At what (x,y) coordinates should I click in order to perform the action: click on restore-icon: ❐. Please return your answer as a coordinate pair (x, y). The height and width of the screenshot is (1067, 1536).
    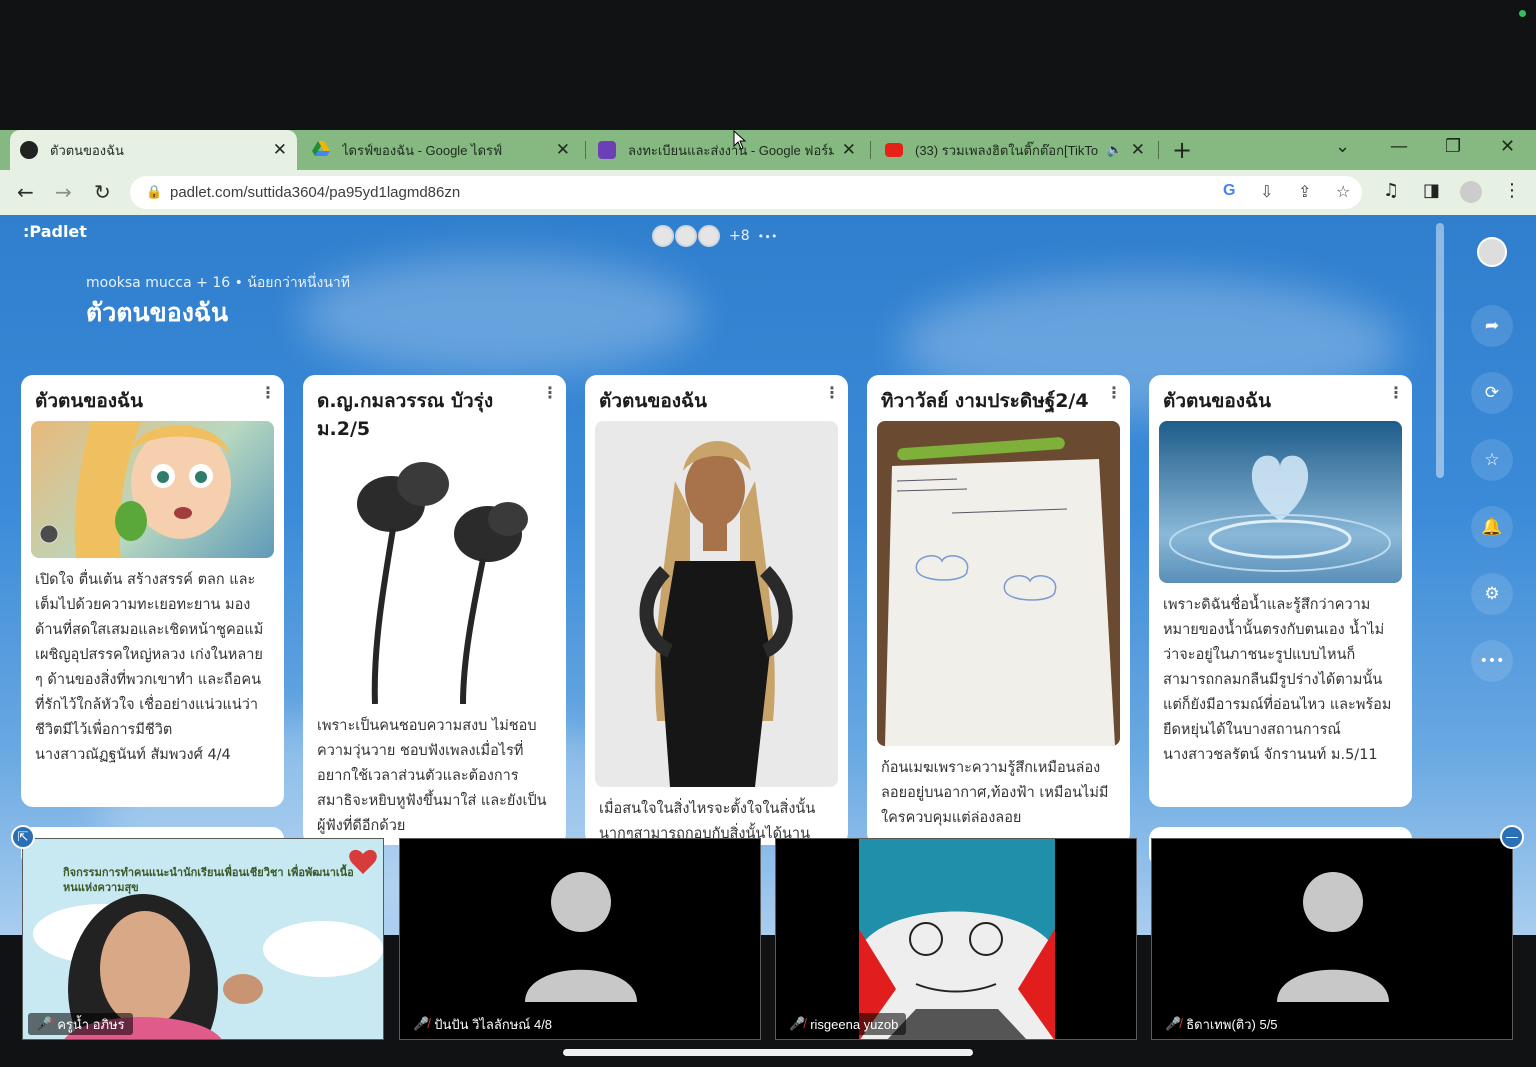
    Looking at the image, I should click on (1453, 146).